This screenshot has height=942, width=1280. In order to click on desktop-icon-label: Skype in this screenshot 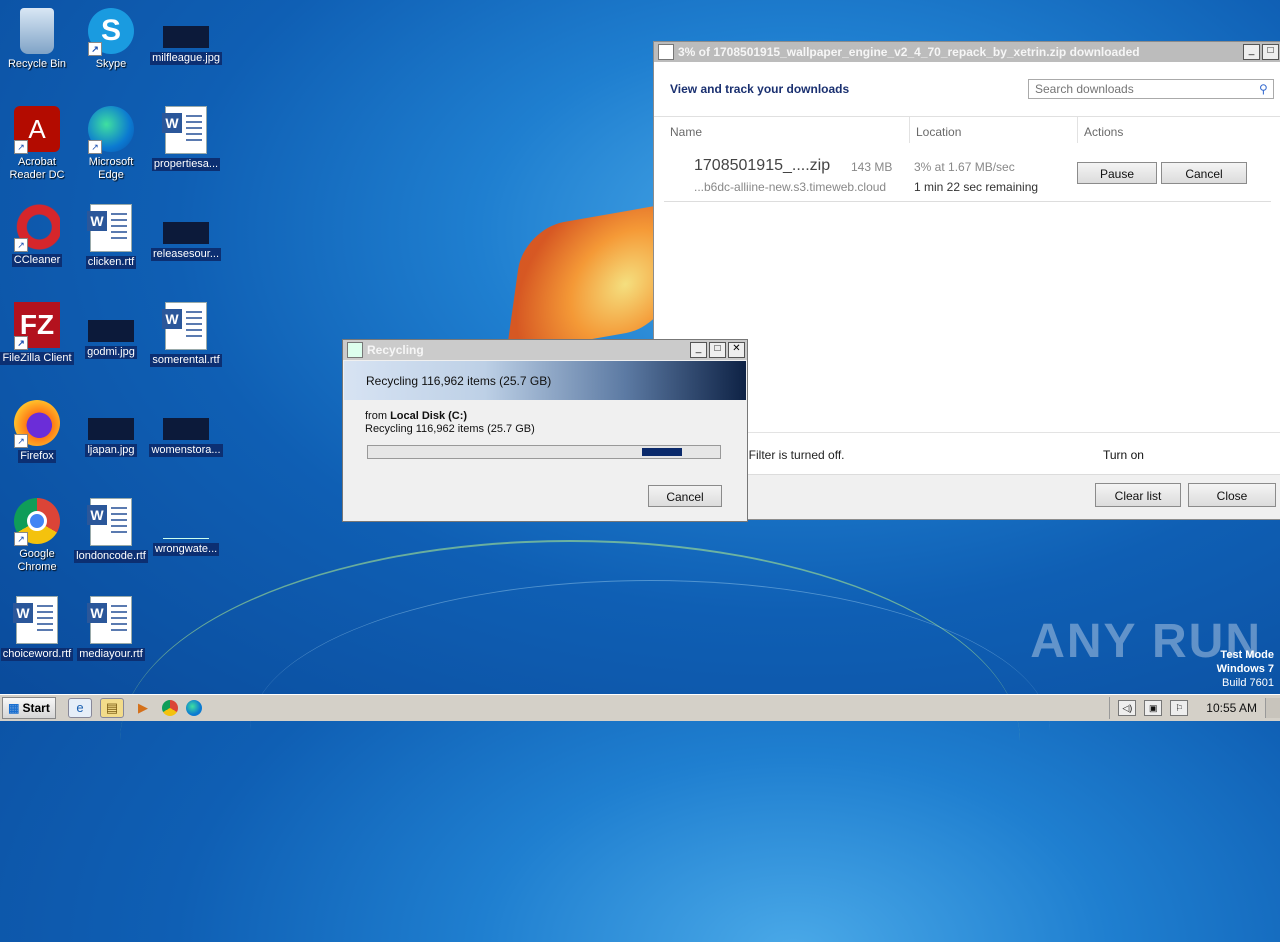, I will do `click(111, 64)`.